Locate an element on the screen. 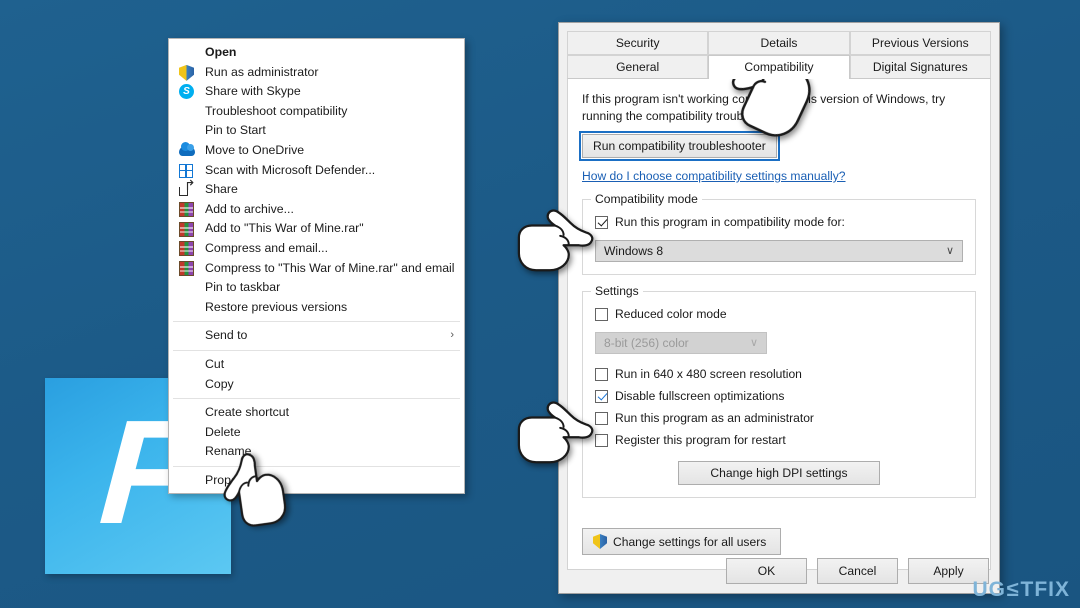 This screenshot has width=1080, height=608. onedrive-cloud-icon is located at coordinates (187, 150).